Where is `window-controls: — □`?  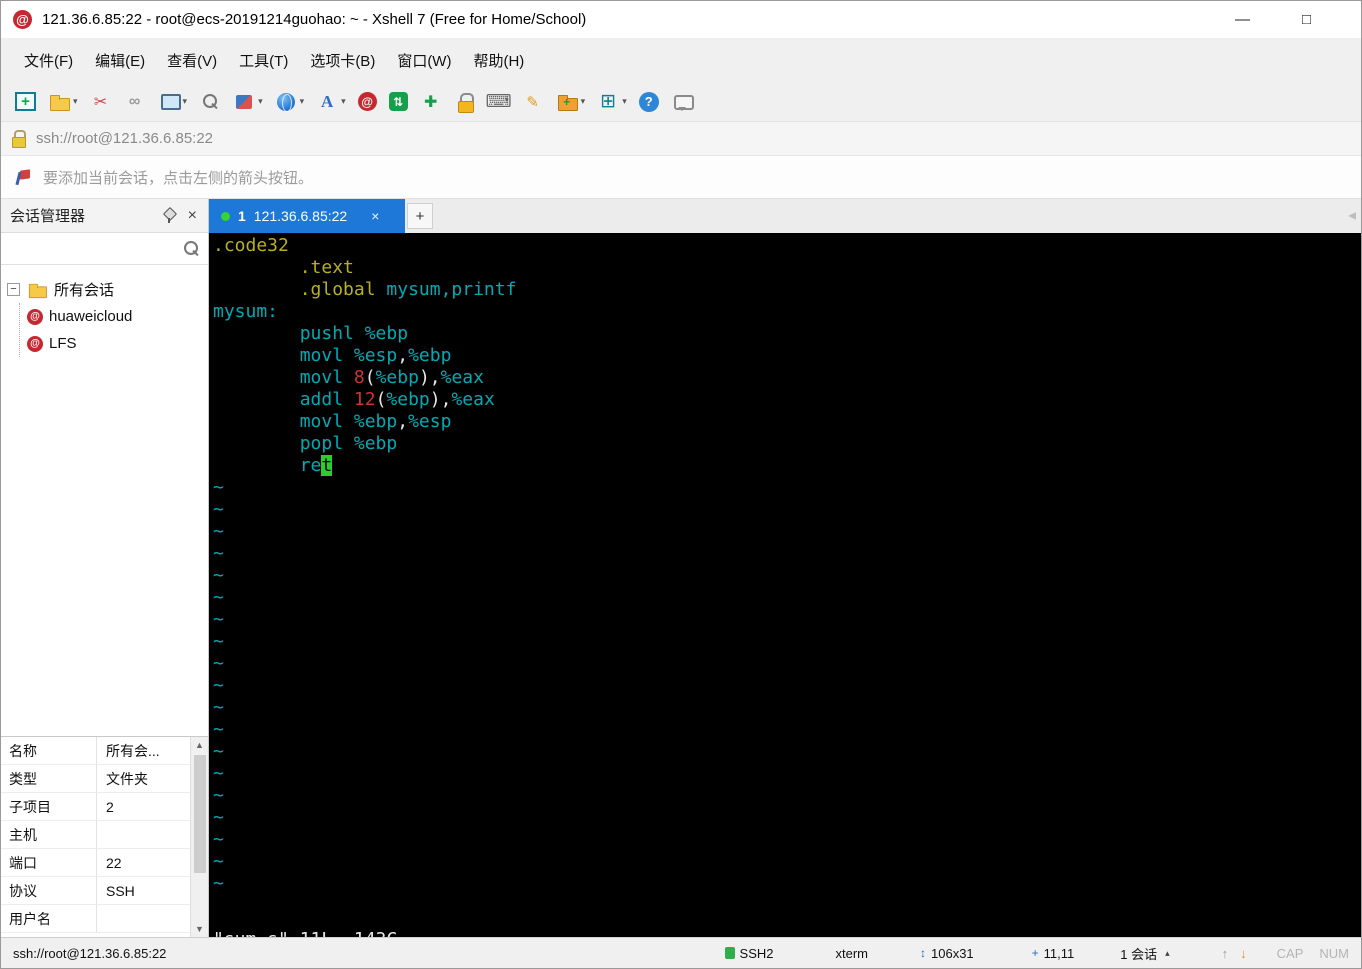
window-controls: — □ is located at coordinates (1292, 19).